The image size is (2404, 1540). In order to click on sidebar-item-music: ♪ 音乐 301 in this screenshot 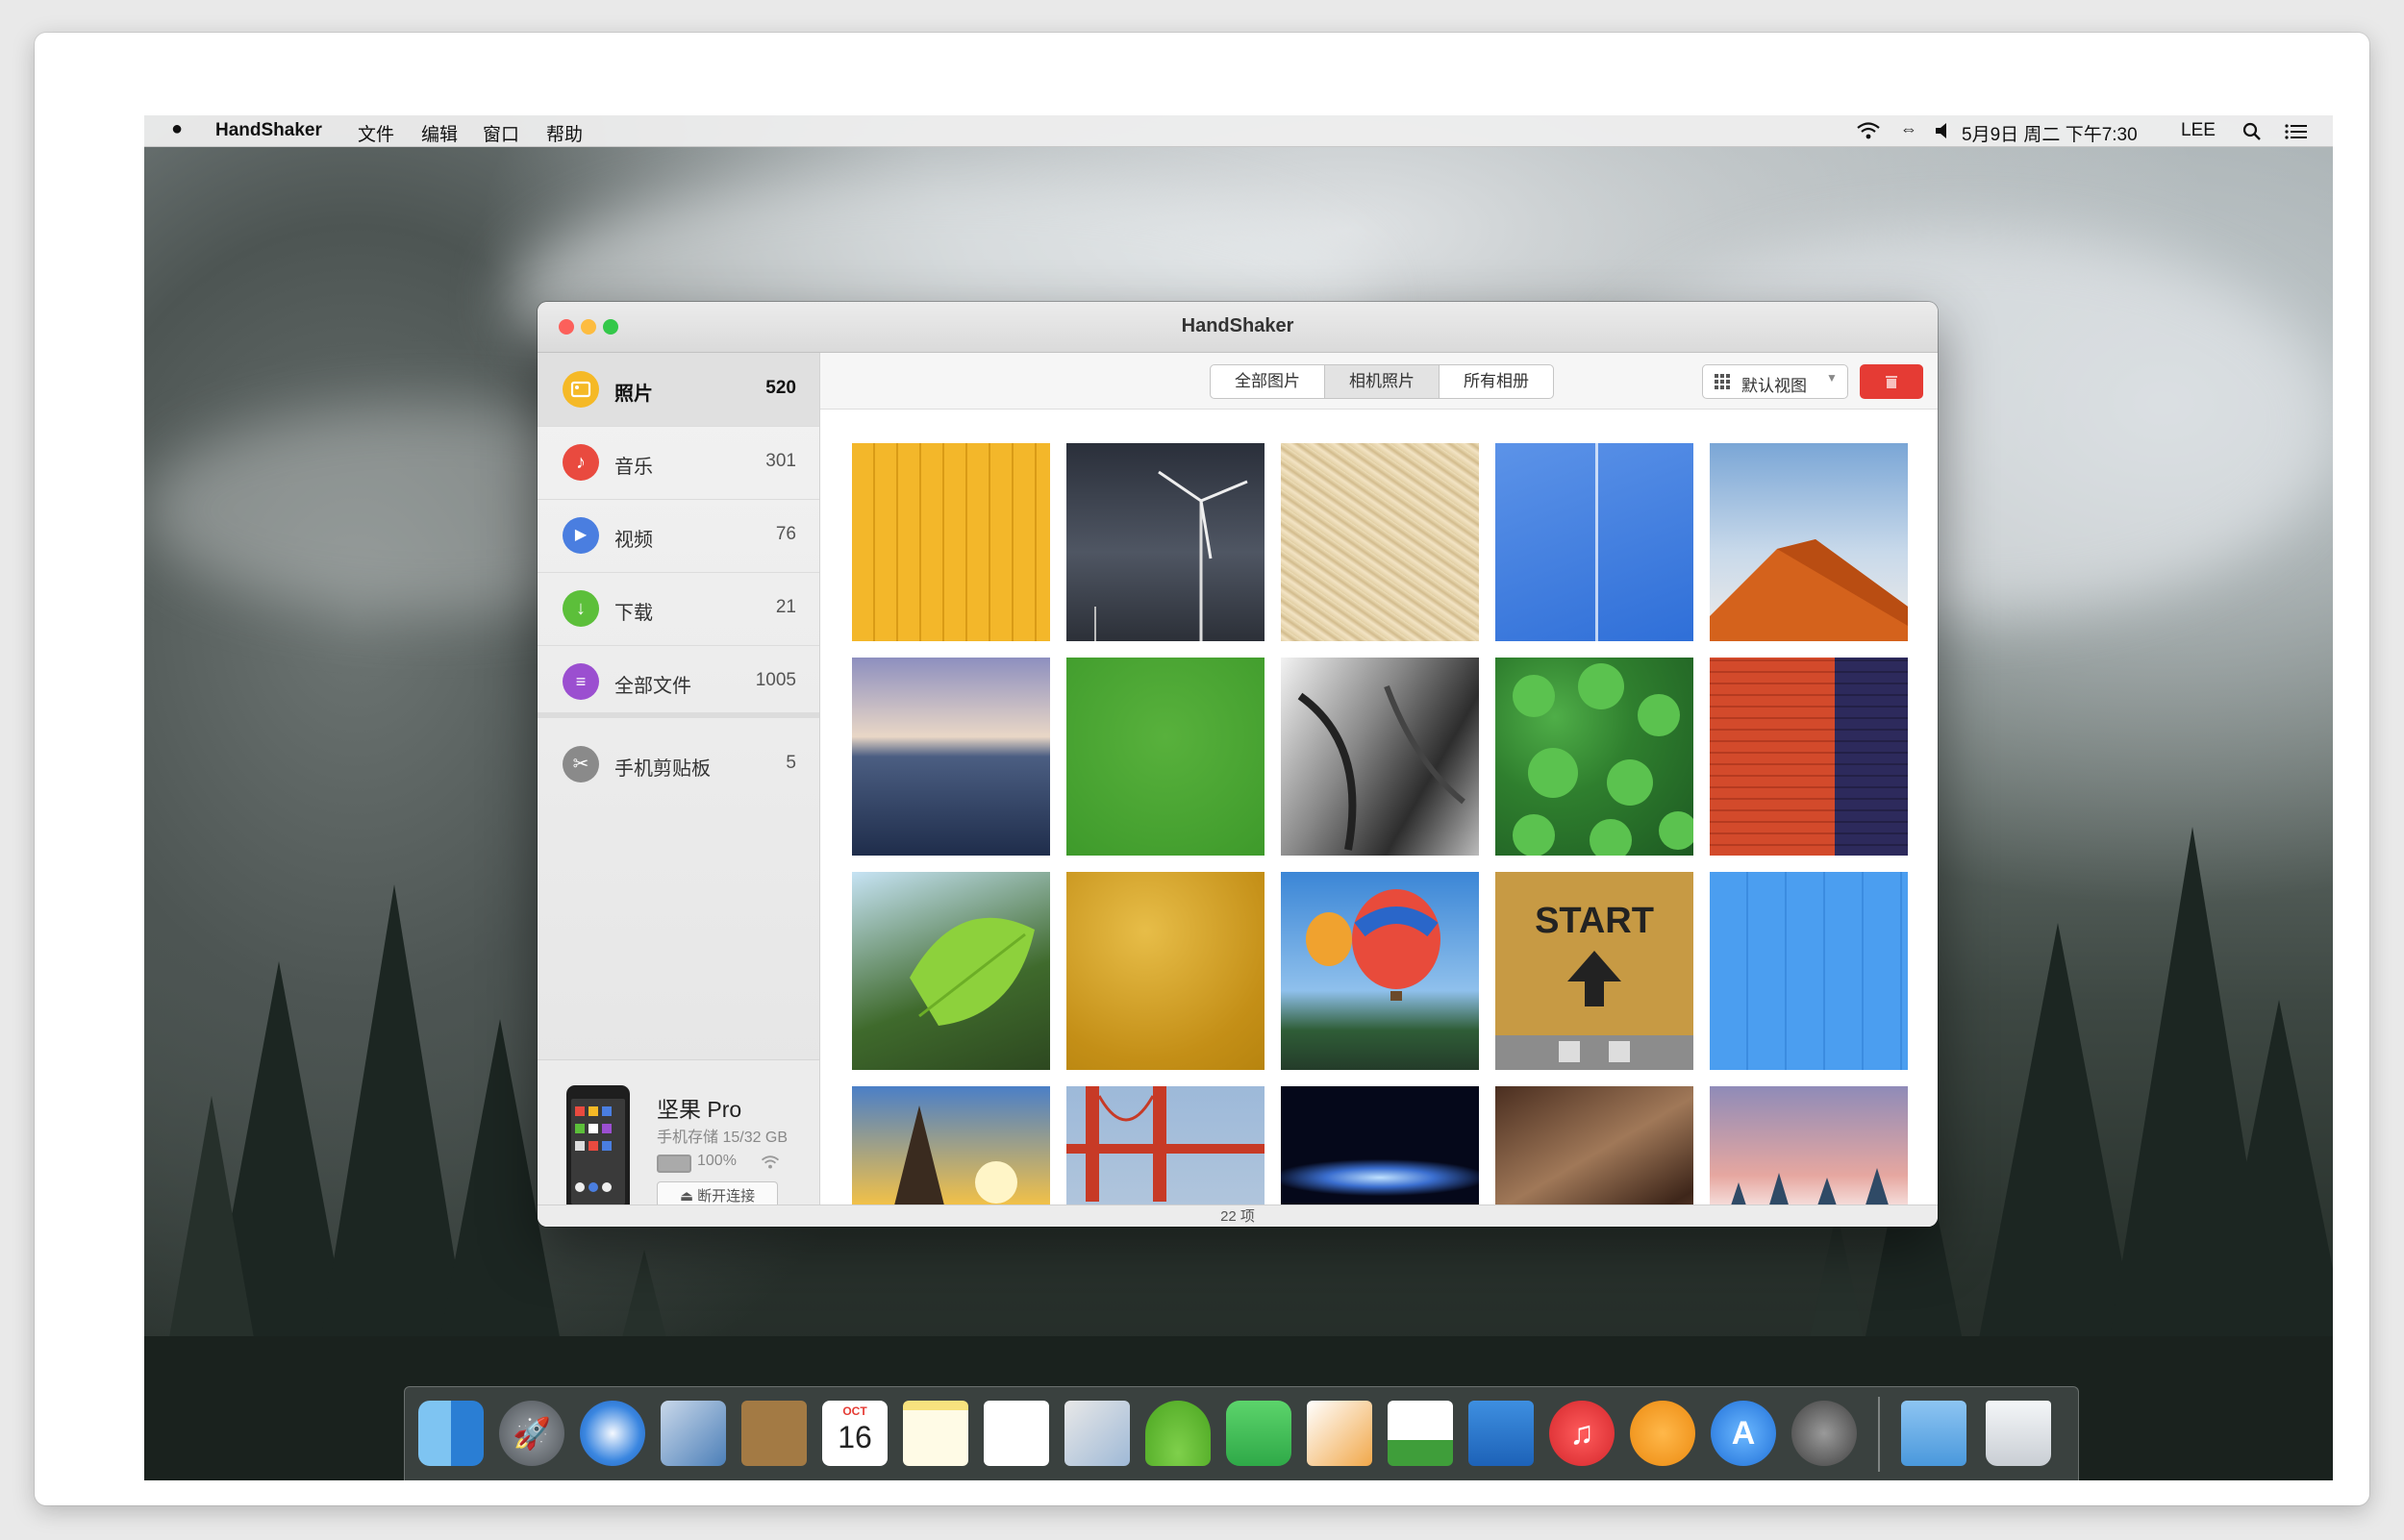, I will do `click(678, 463)`.